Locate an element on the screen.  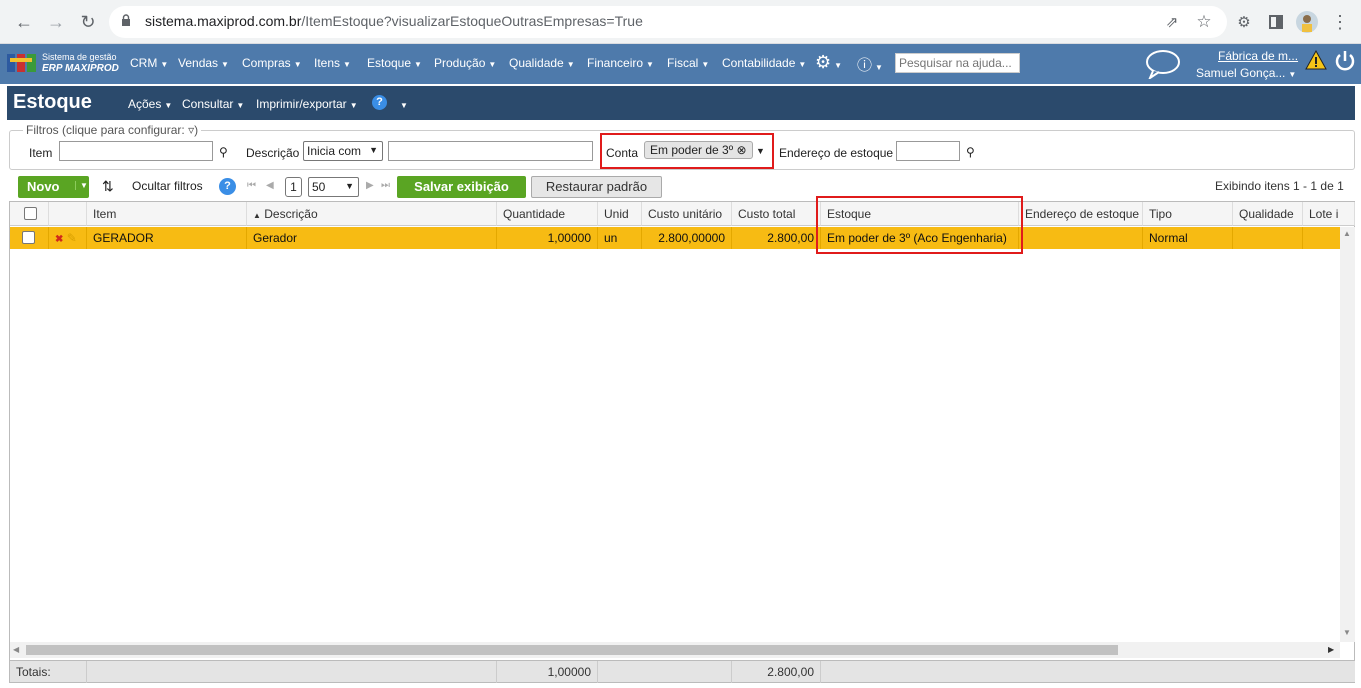
page-number-input: 1 is located at coordinates (293, 187).